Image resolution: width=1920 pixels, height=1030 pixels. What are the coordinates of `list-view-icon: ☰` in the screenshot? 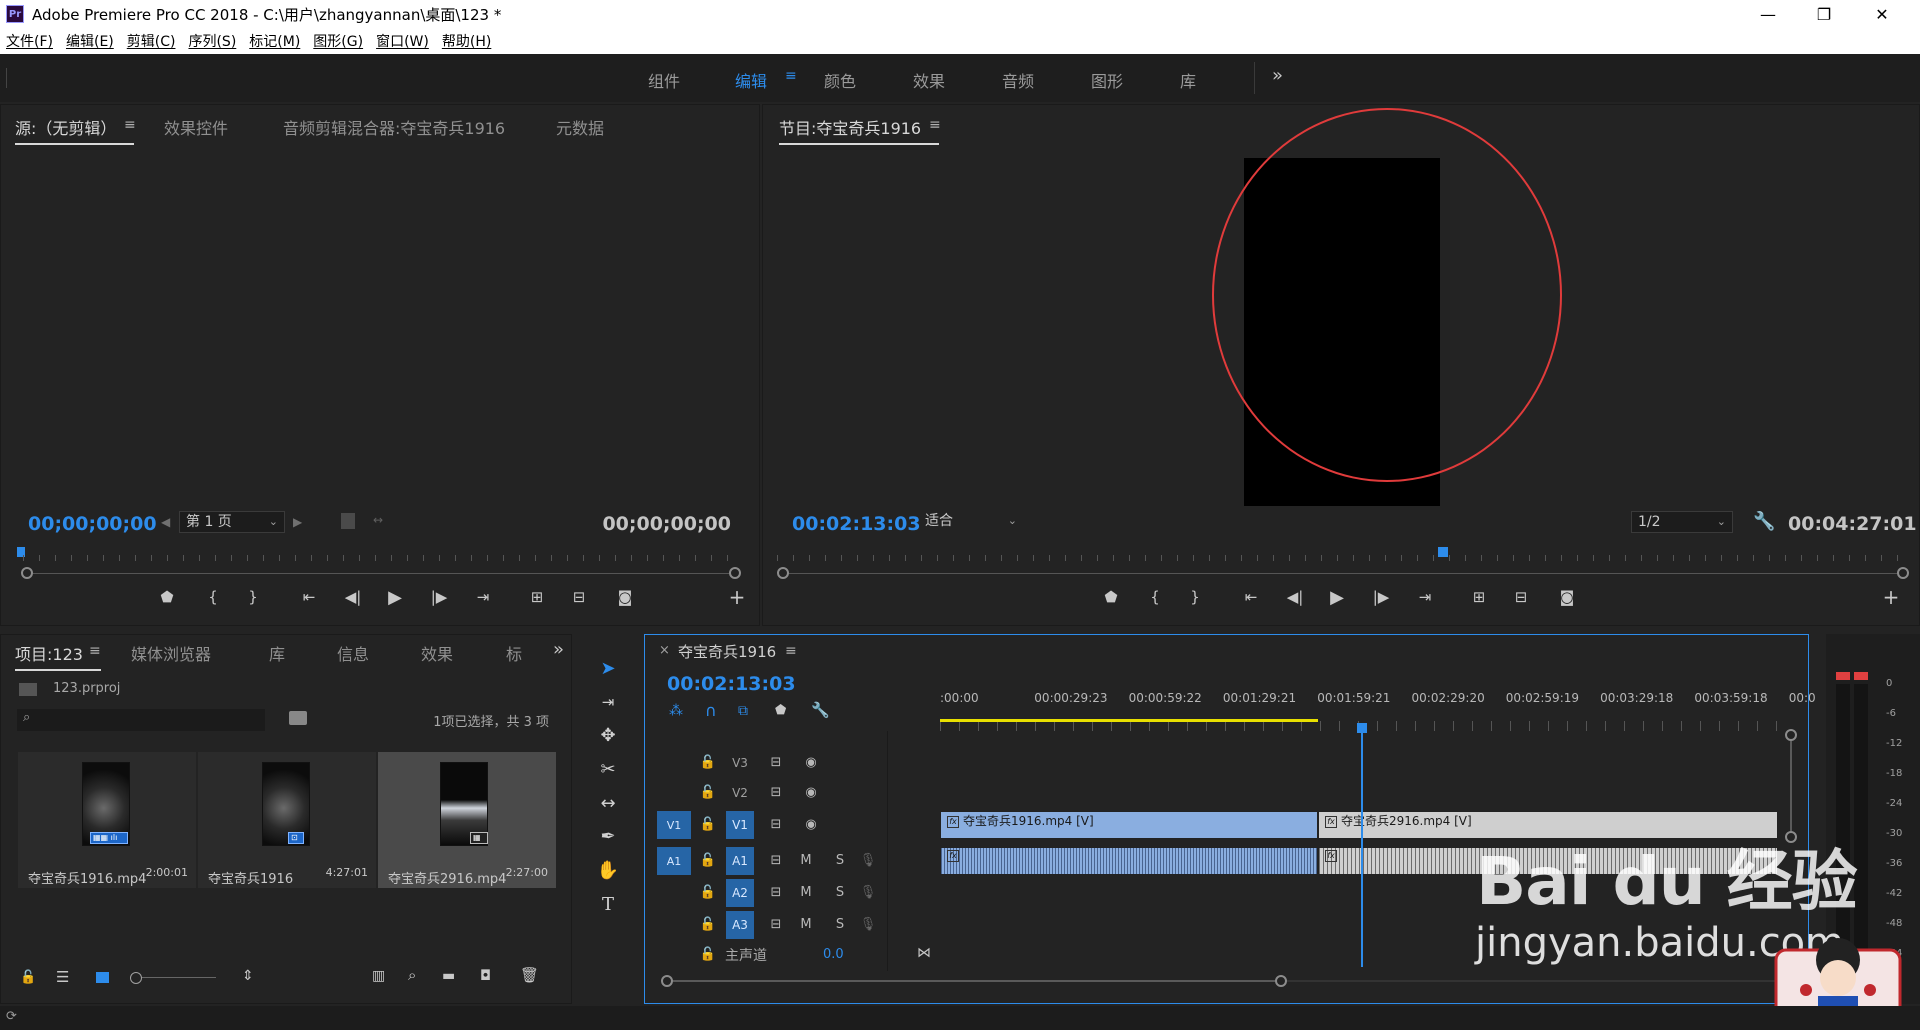 It's located at (62, 977).